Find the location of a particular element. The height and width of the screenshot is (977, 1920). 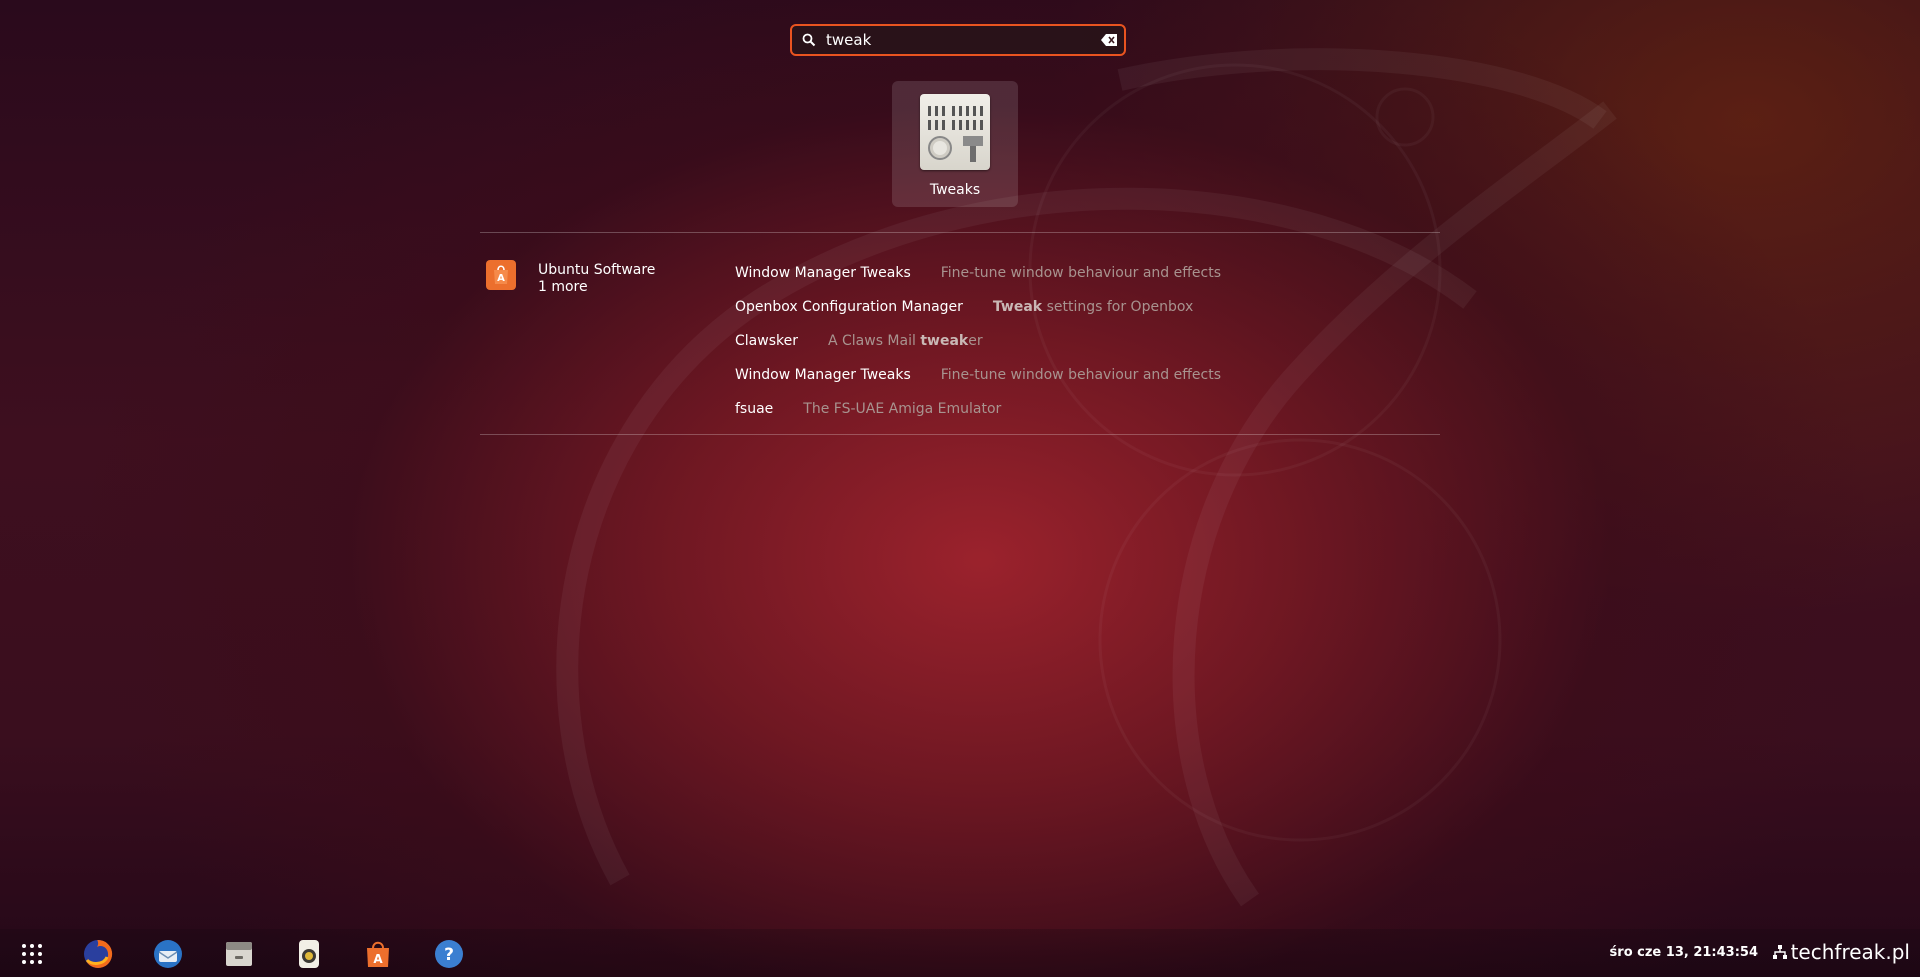

result-name: Clawsker is located at coordinates (766, 341).